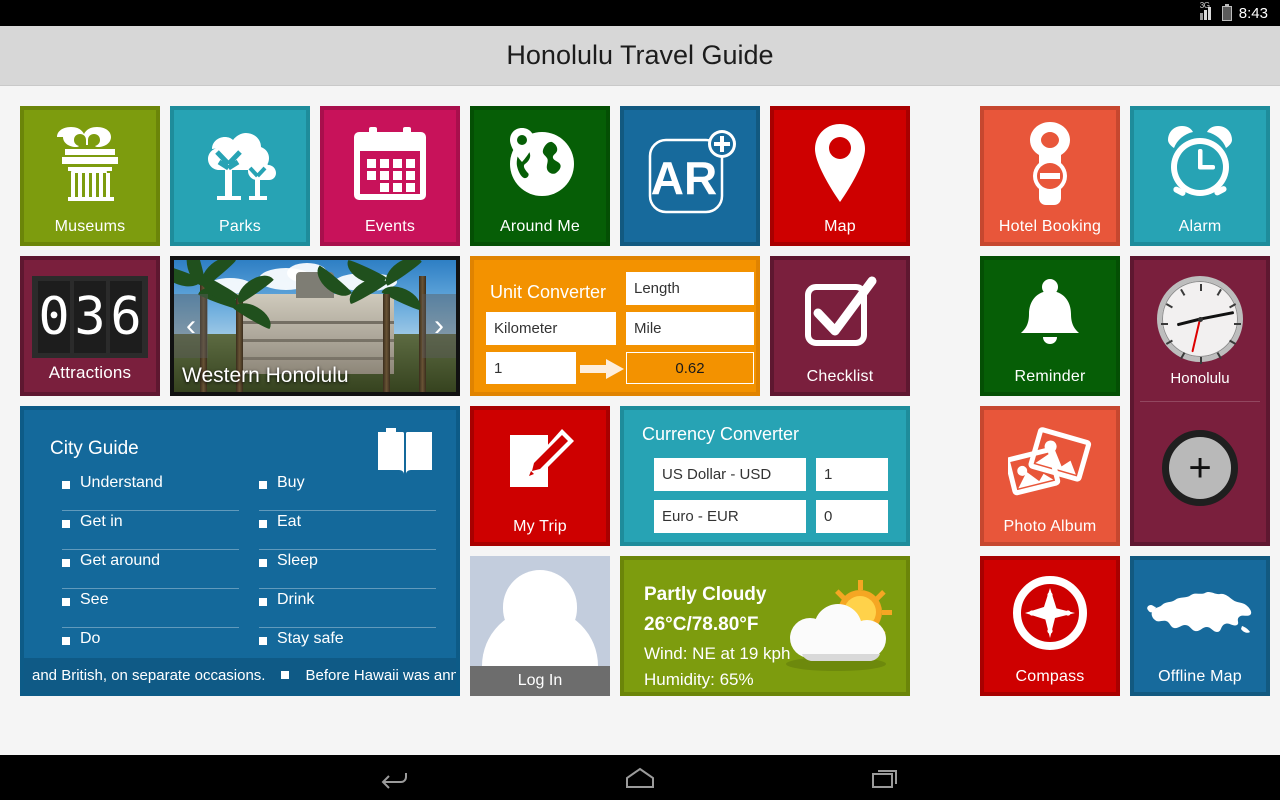 This screenshot has height=800, width=1280. Describe the element at coordinates (90, 638) in the screenshot. I see `list-item-label: Do` at that location.